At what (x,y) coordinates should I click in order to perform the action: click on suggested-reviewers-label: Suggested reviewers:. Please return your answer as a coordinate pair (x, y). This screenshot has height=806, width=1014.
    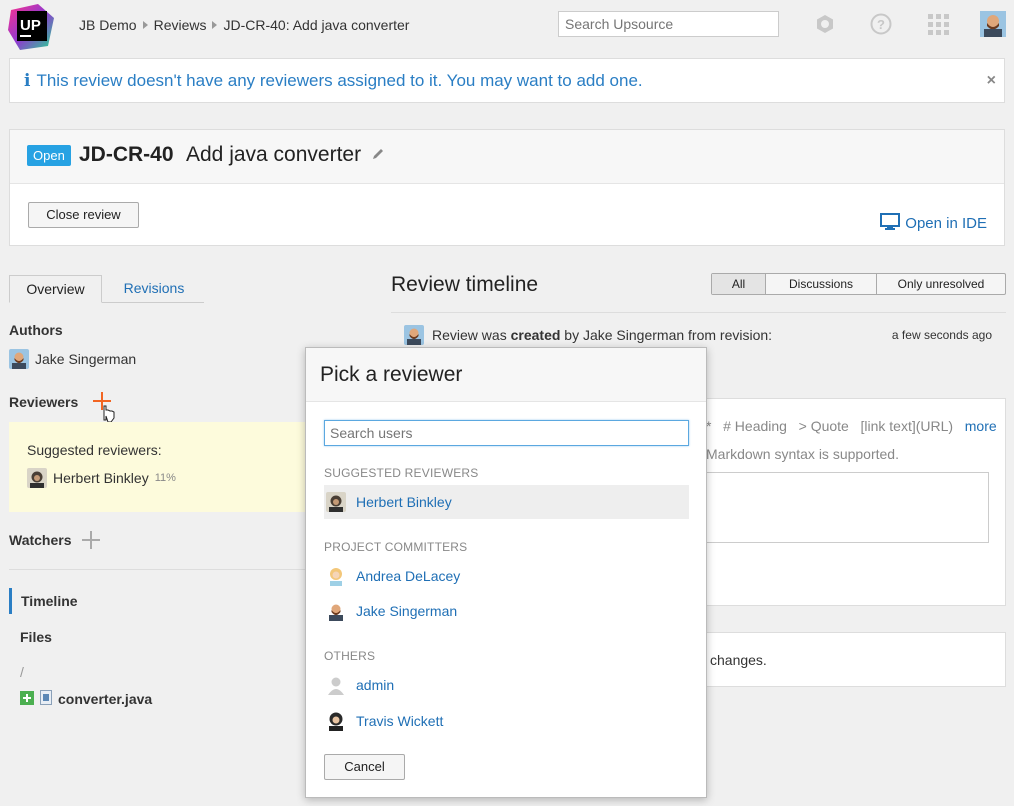
    Looking at the image, I should click on (94, 450).